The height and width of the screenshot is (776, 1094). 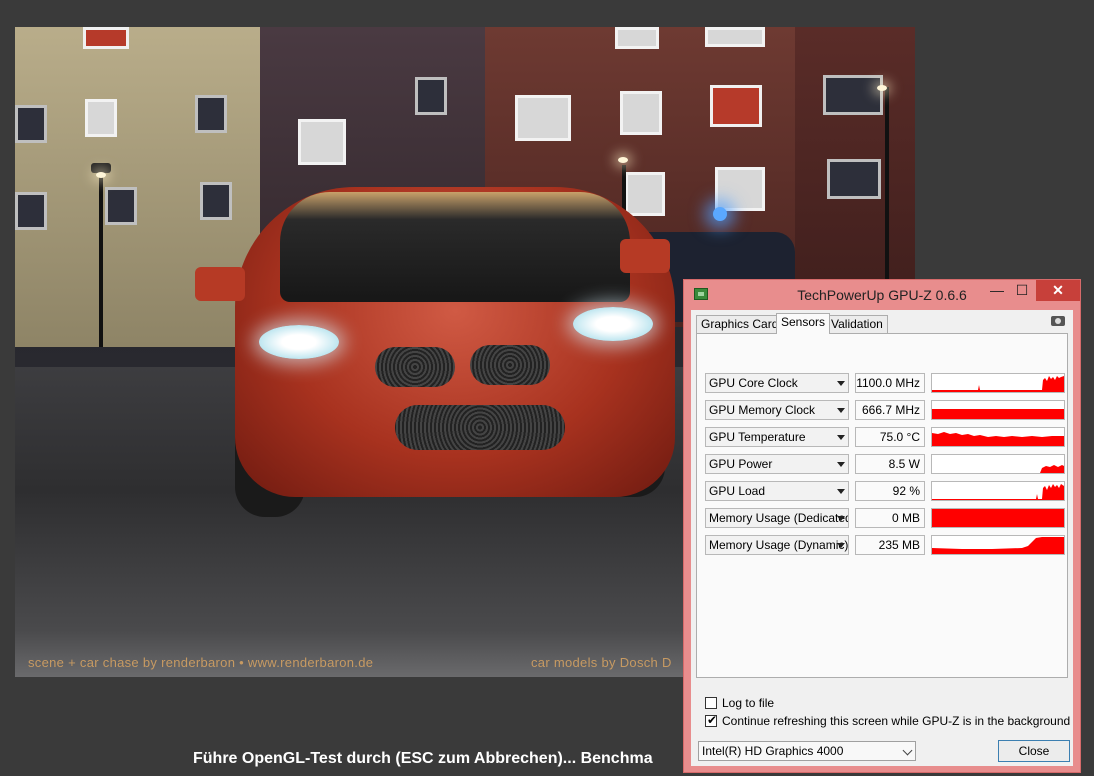 What do you see at coordinates (807, 751) in the screenshot?
I see `gpu-select-dropdown: Intel(R) HD Graphics 4000` at bounding box center [807, 751].